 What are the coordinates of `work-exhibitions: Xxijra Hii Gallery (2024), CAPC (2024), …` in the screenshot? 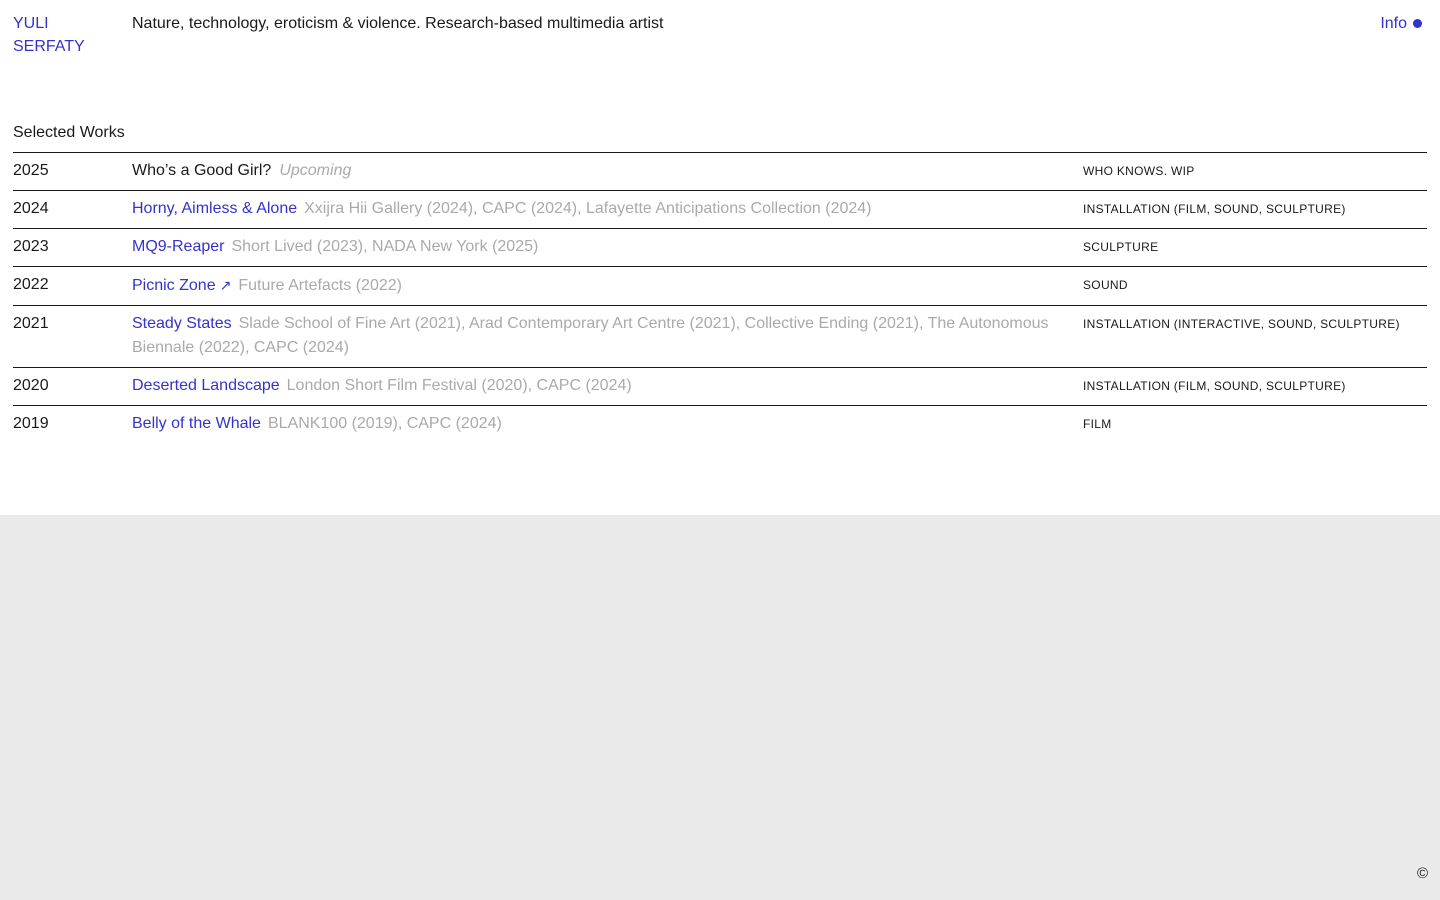 It's located at (588, 208).